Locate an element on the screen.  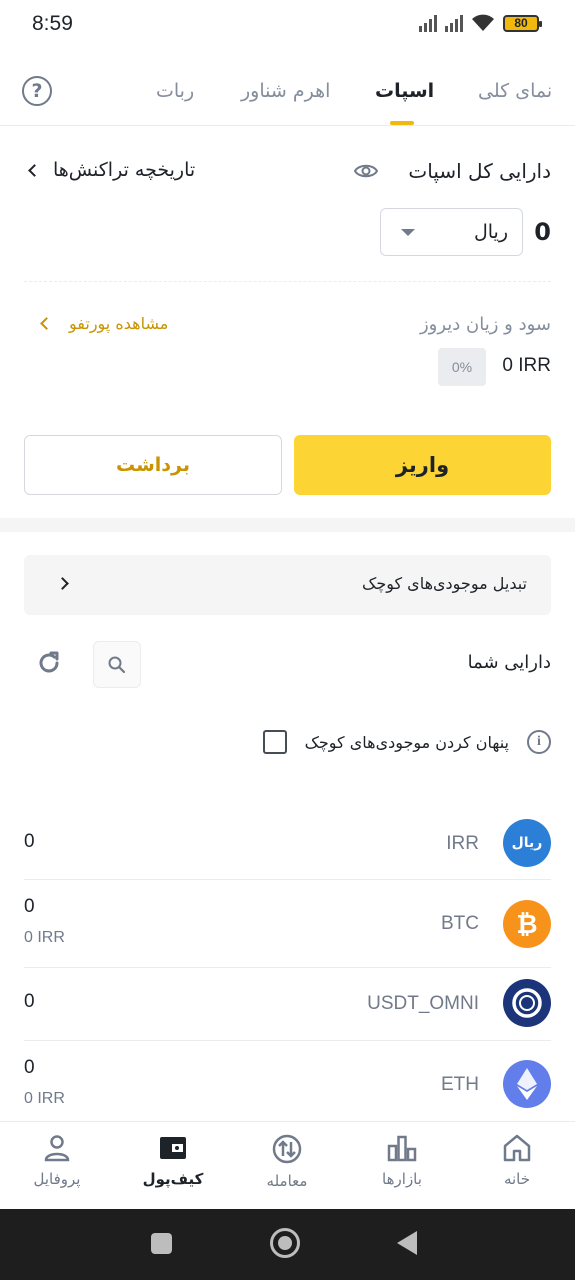
asset-row-eth: 0 0 IRR ETH is located at coordinates (287, 1081).